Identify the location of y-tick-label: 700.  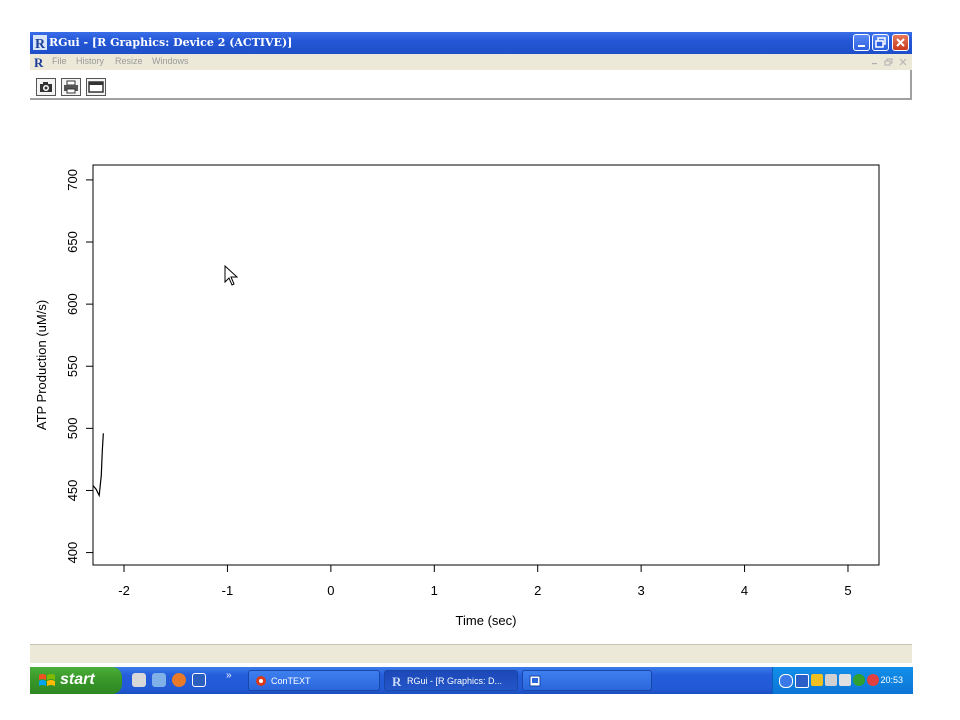
(72, 180).